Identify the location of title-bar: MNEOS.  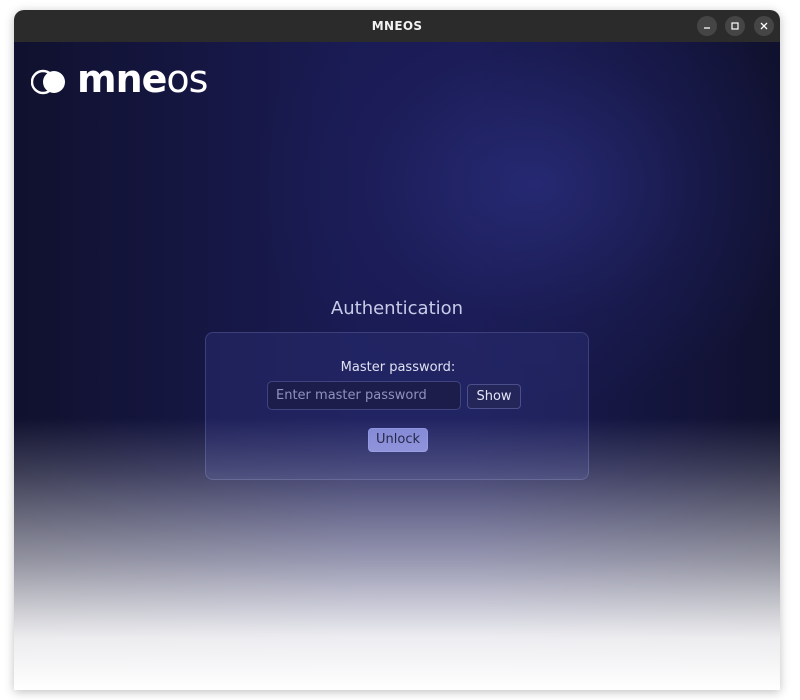
(397, 26).